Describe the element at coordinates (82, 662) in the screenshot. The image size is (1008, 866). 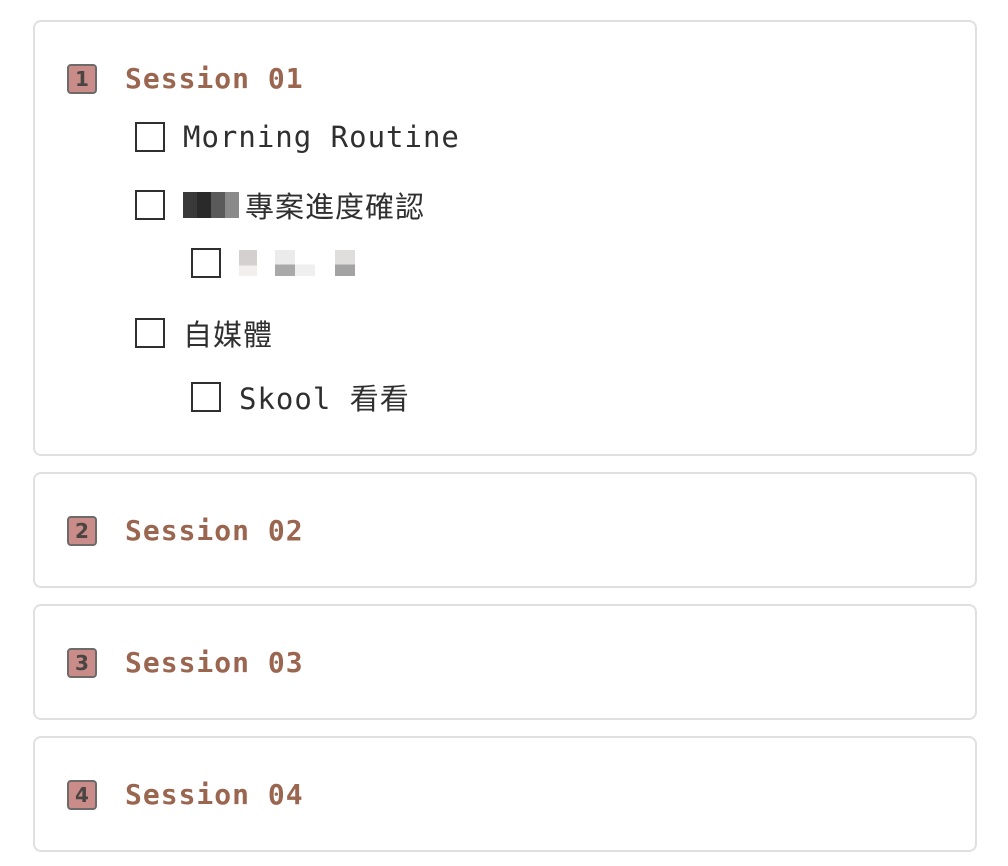
I see `number-3-icon: 3` at that location.